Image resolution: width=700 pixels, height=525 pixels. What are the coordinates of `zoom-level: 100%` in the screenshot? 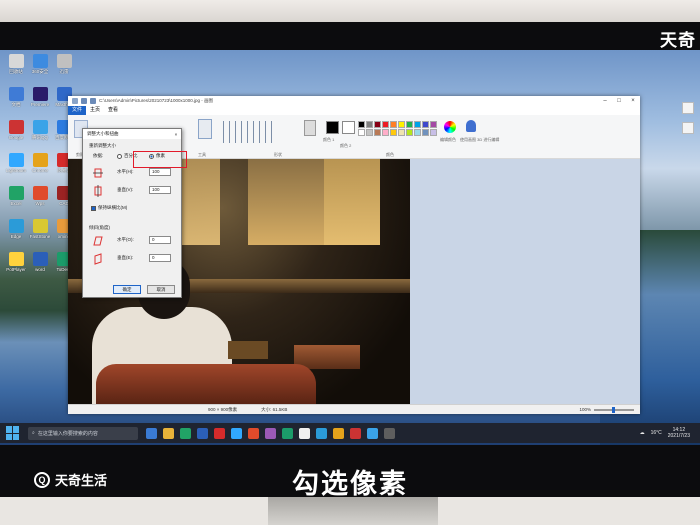 It's located at (585, 409).